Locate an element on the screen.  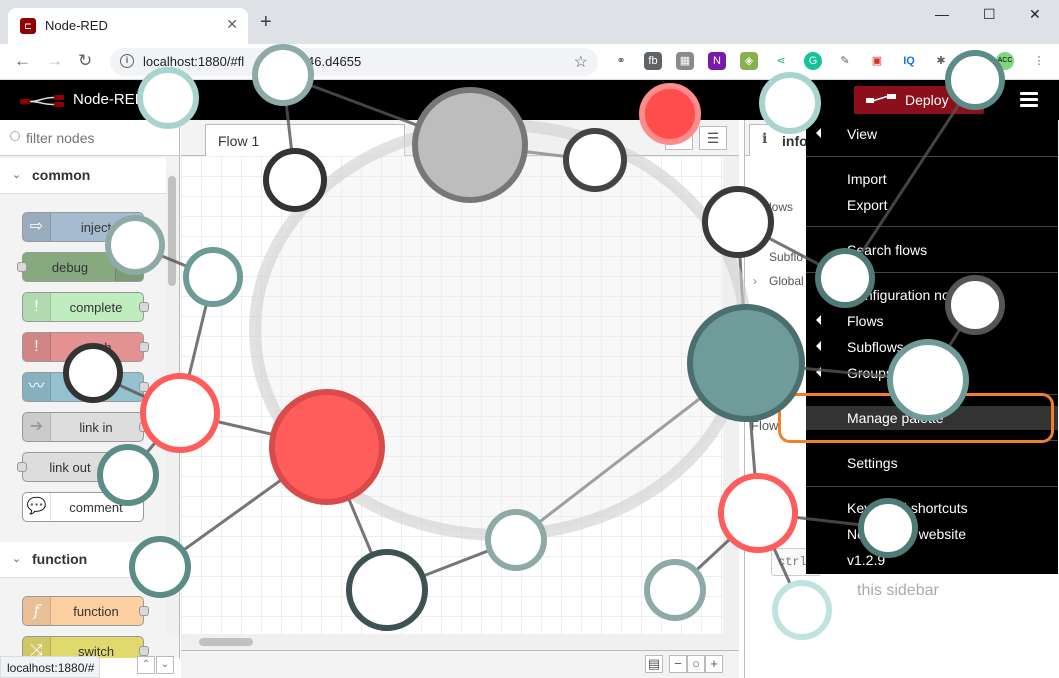
tree-item-subflows: Subflo is located at coordinates (786, 257).